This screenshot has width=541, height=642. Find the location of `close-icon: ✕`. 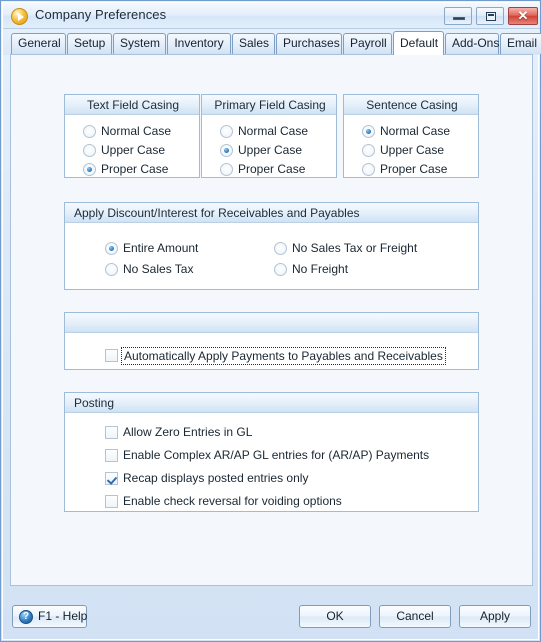

close-icon: ✕ is located at coordinates (523, 15).